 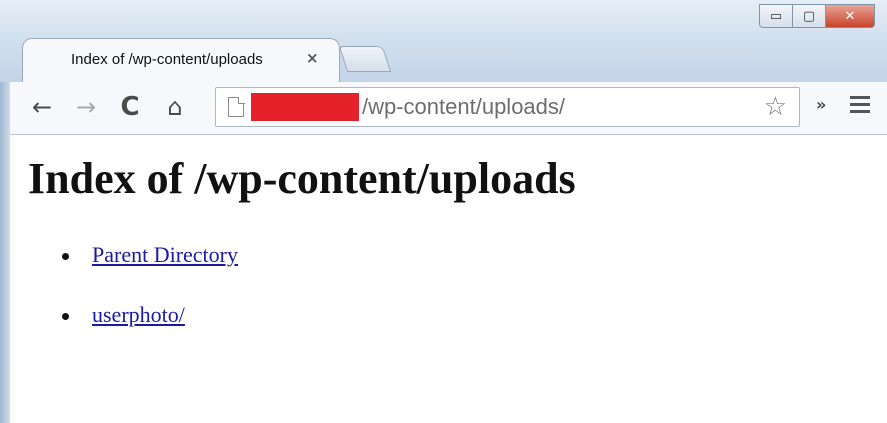 I want to click on home-icon: ⌂, so click(x=175, y=107).